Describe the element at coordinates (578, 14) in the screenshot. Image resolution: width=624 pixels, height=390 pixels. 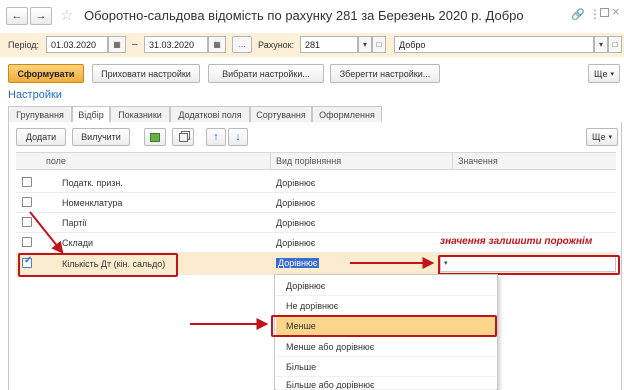
I see `link-icon: 🔗` at that location.